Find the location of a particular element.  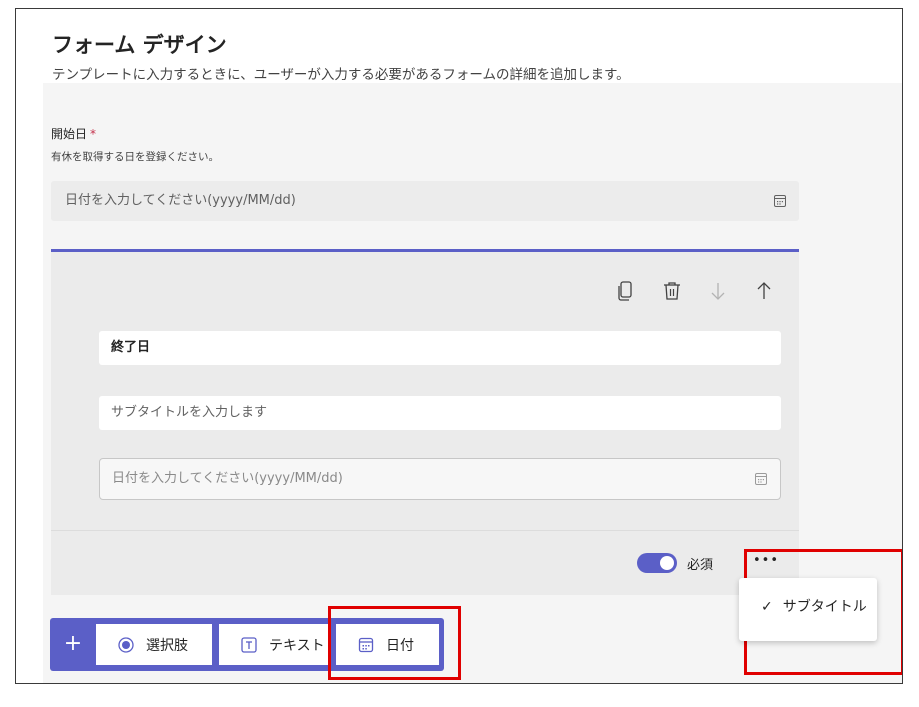

more-options-menu: ✓ サブタイトル is located at coordinates (808, 609).